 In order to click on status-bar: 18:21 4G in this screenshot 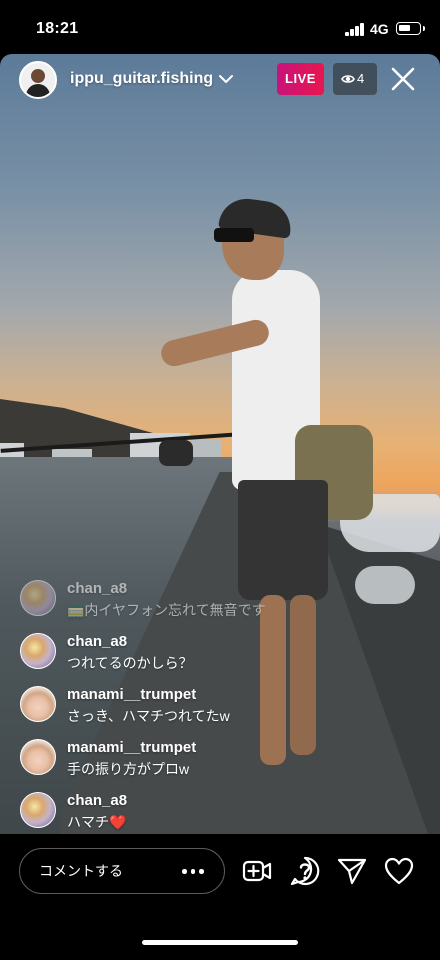, I will do `click(220, 28)`.